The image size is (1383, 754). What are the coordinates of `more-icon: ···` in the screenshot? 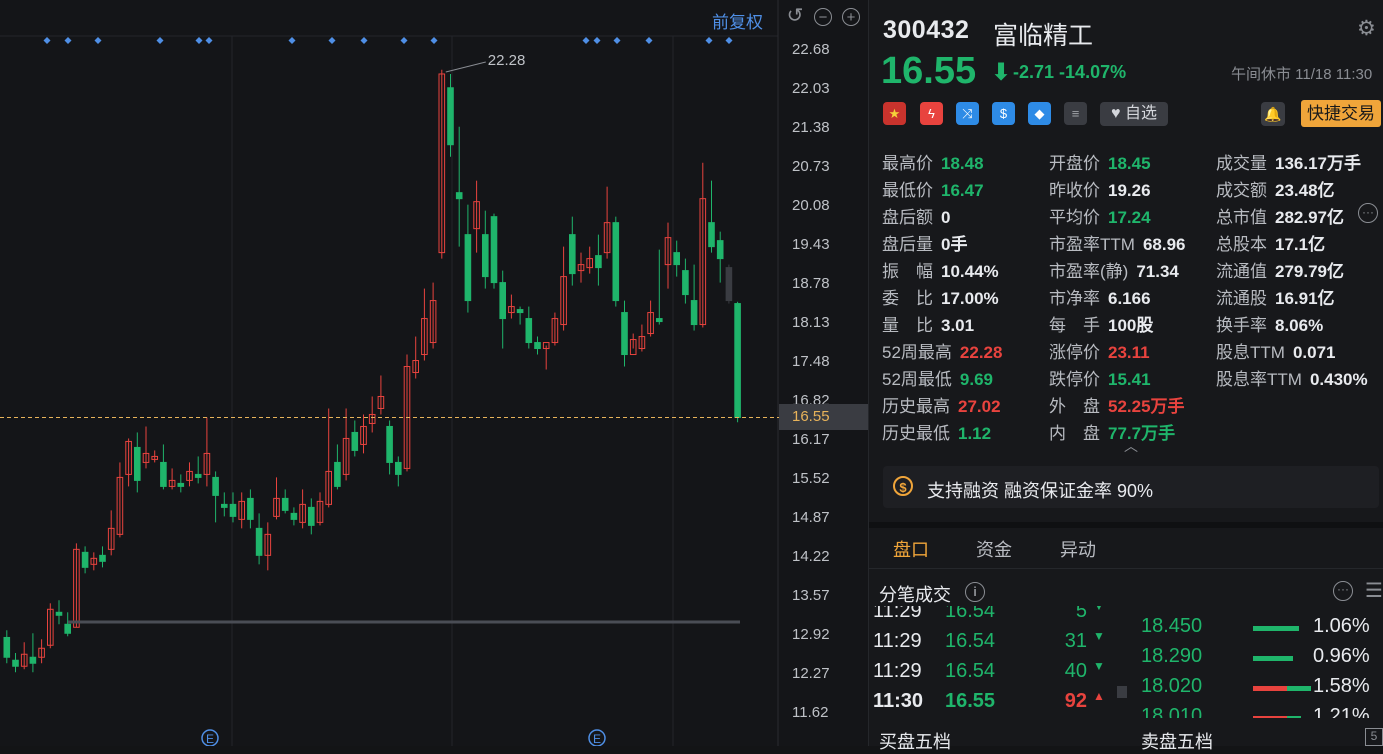 It's located at (1368, 213).